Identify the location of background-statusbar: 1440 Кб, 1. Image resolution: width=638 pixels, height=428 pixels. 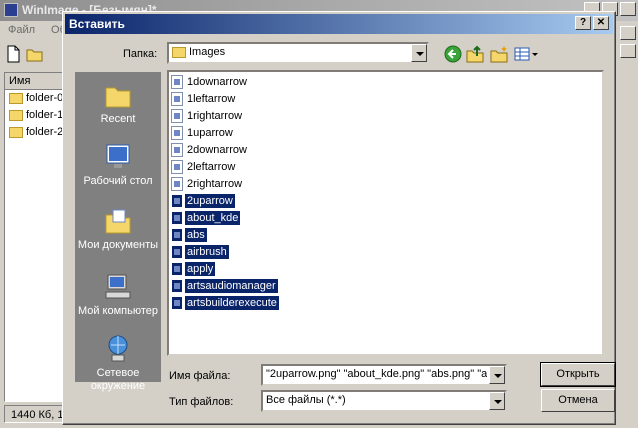
(35, 414).